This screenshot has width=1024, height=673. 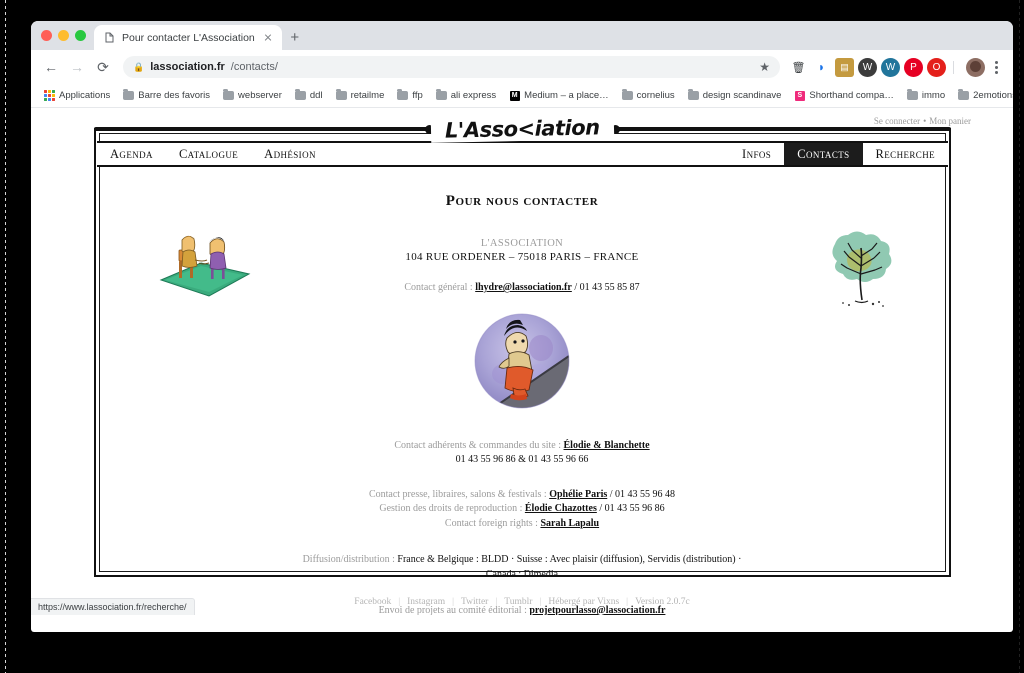 I want to click on bookmark-2emotions: 2emotions, so click(x=983, y=95).